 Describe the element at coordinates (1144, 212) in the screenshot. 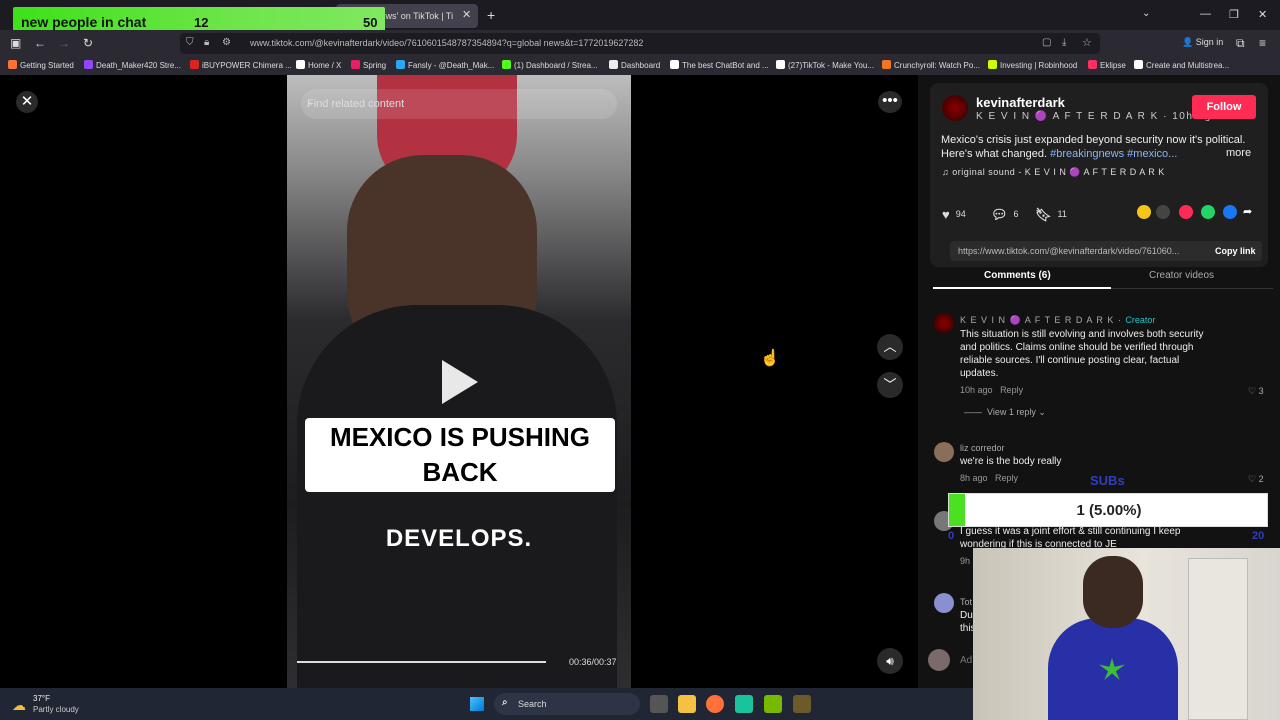

I see `coin-share-icon` at that location.